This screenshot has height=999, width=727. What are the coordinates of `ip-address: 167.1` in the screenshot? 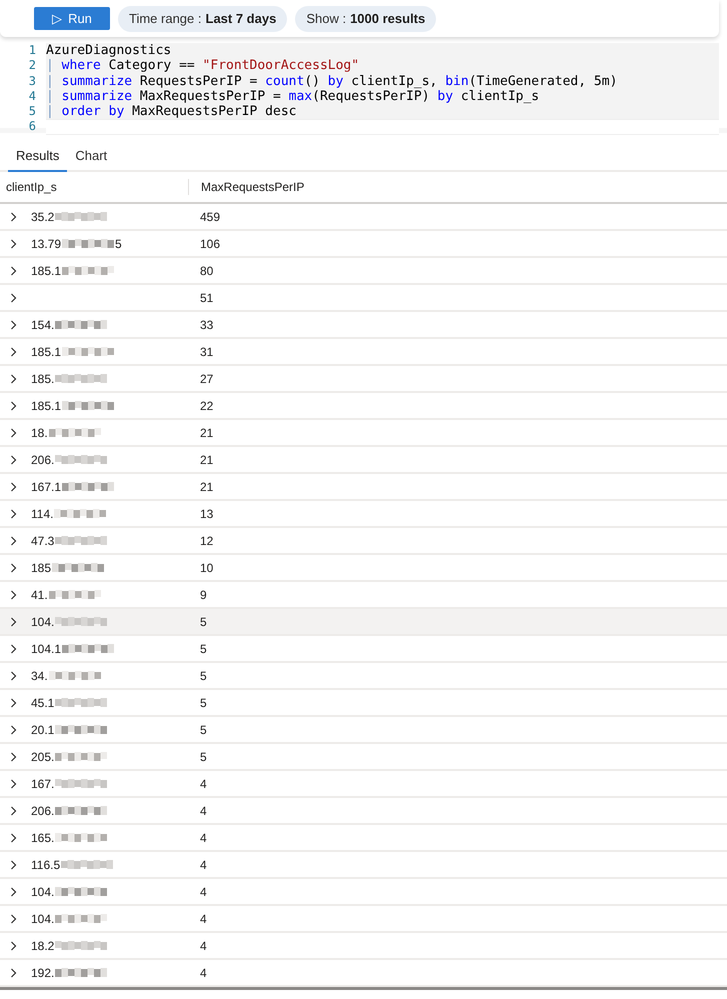 It's located at (46, 487).